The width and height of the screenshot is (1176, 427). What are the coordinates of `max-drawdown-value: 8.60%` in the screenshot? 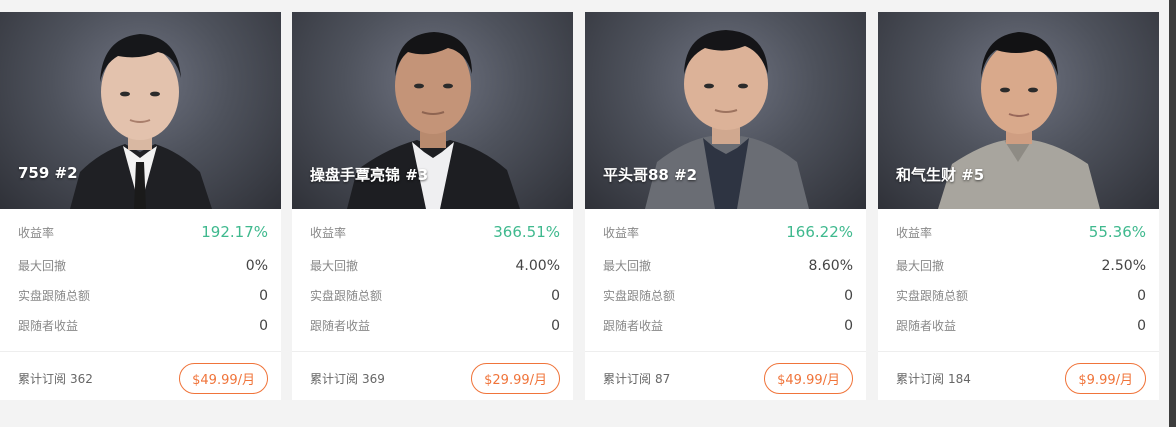 It's located at (830, 266).